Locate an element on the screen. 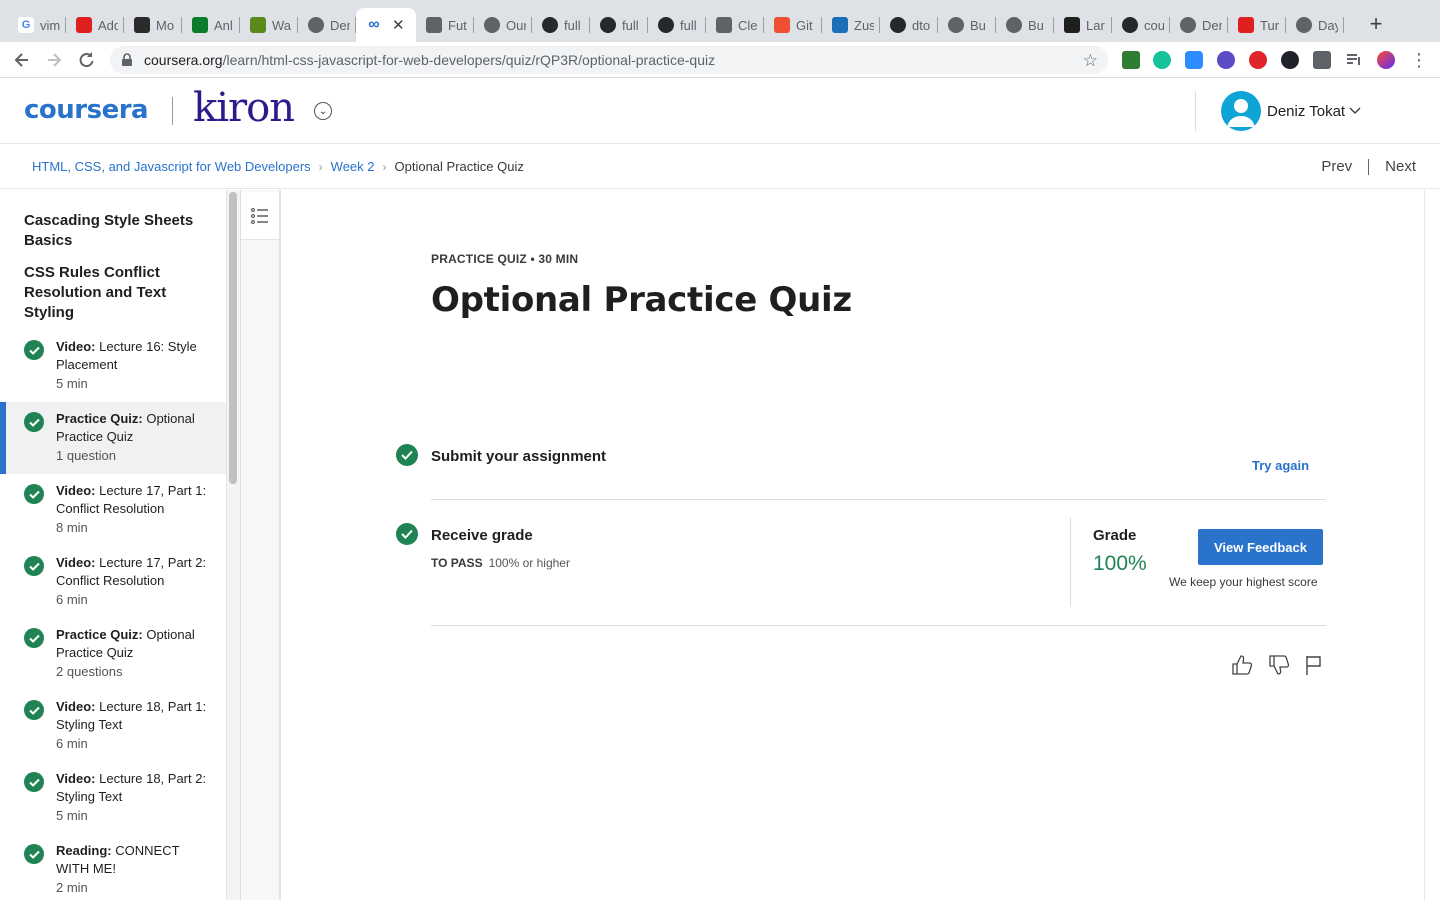 This screenshot has height=900, width=1440. outline-item-title: Video: Lecture 18, Part 2: Styling Text is located at coordinates (136, 788).